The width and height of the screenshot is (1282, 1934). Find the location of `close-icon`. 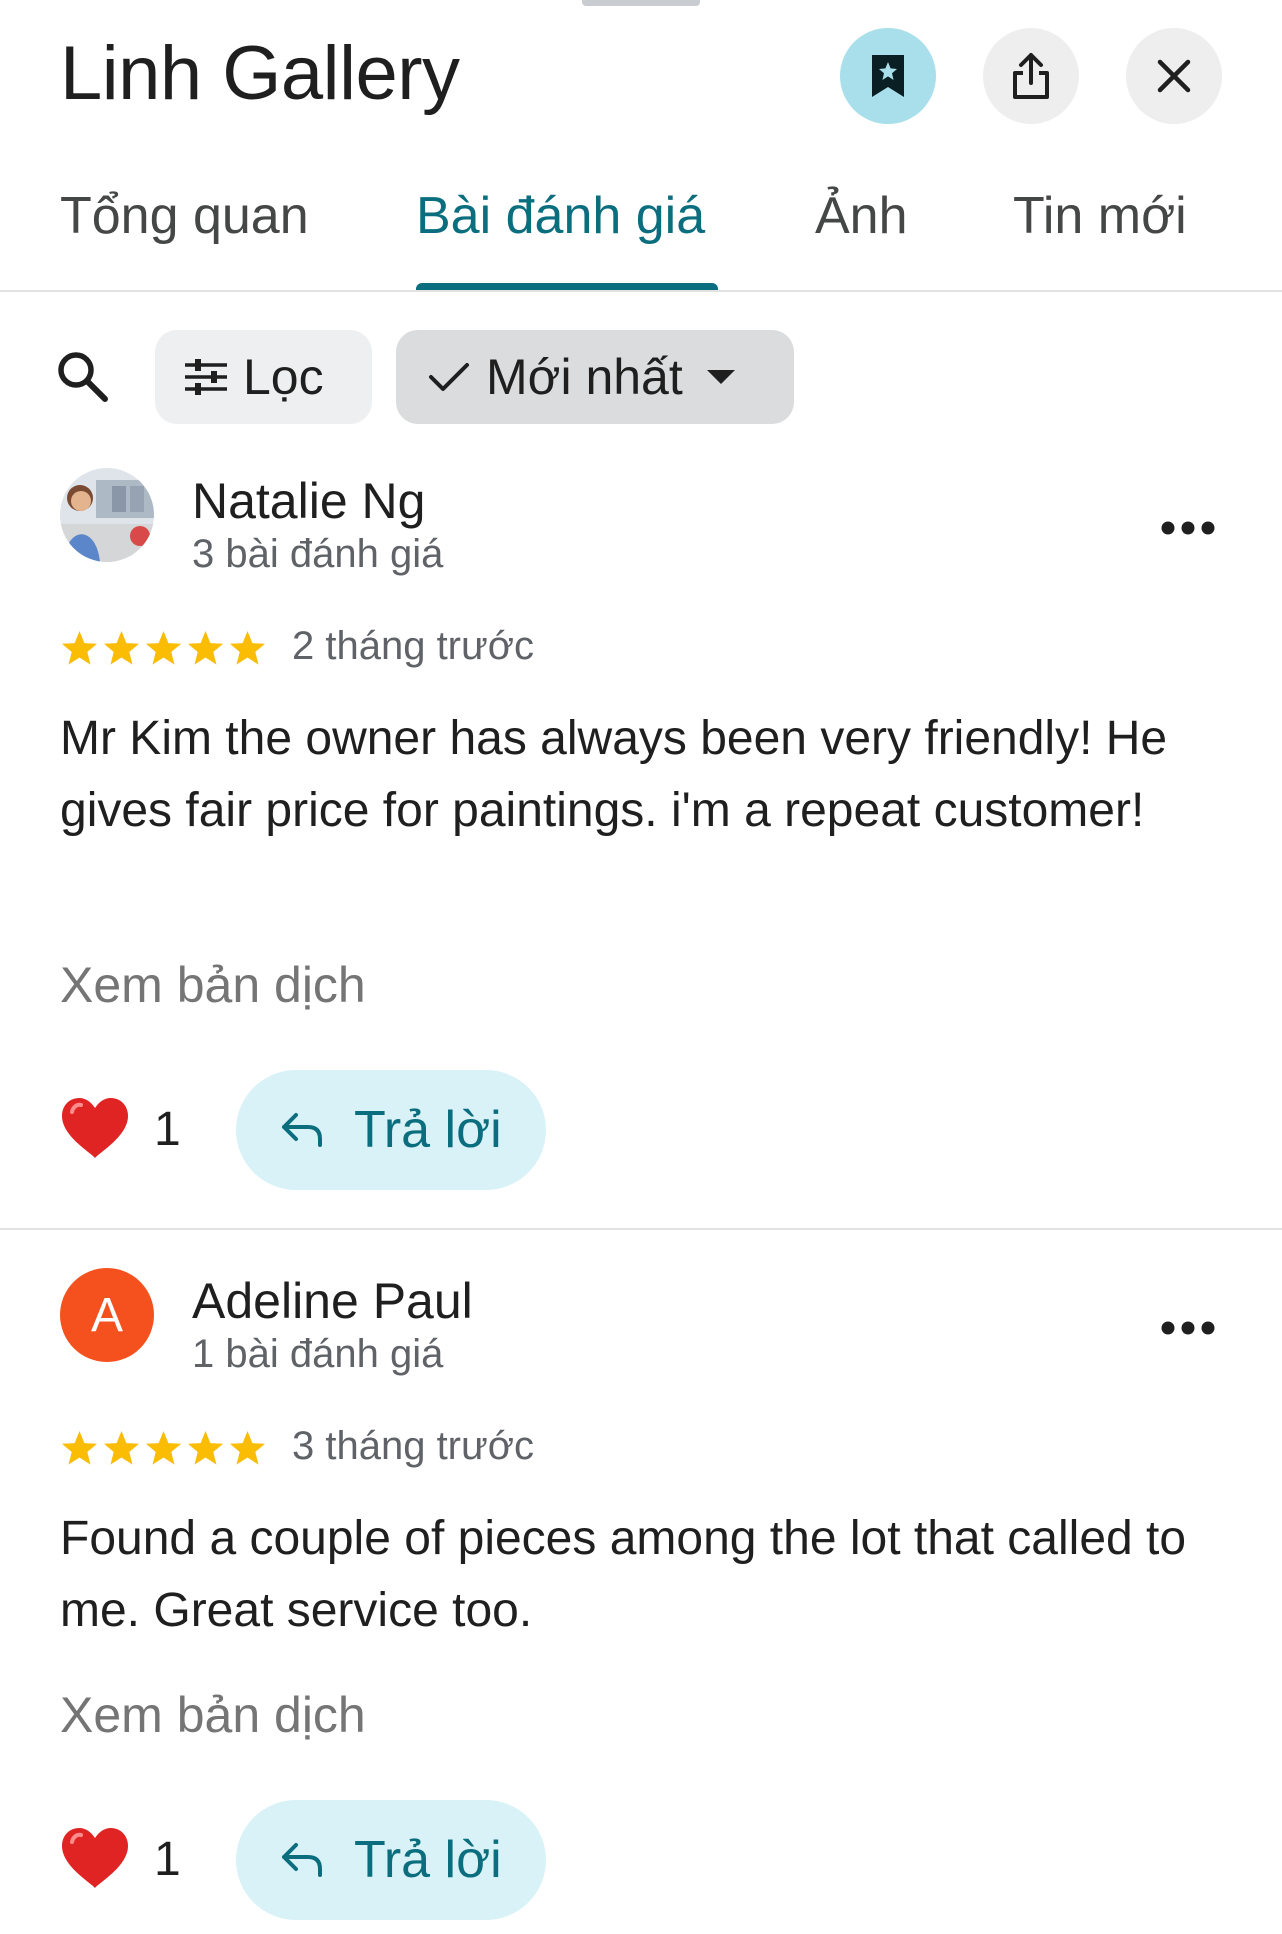

close-icon is located at coordinates (1174, 76).